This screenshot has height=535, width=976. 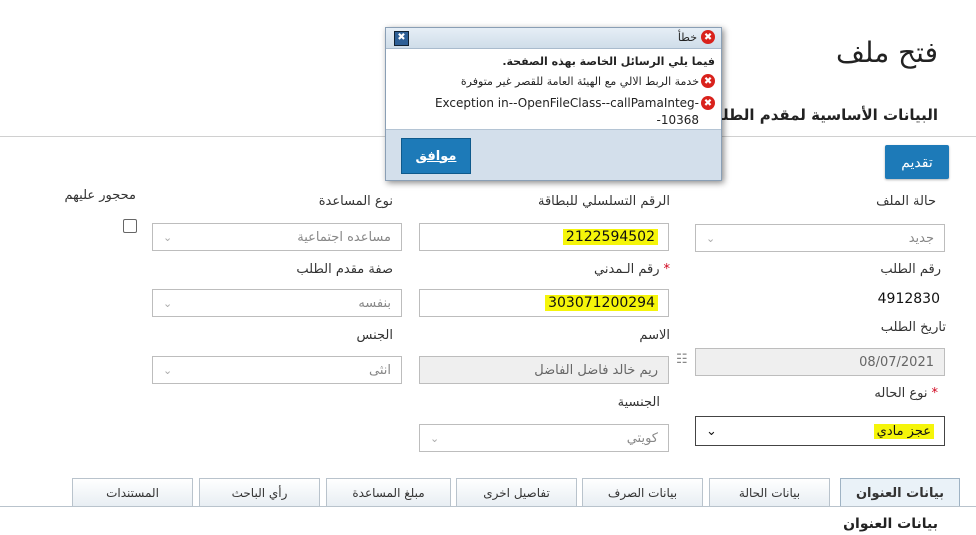 What do you see at coordinates (638, 402) in the screenshot?
I see `nationality-label: الجنسية` at bounding box center [638, 402].